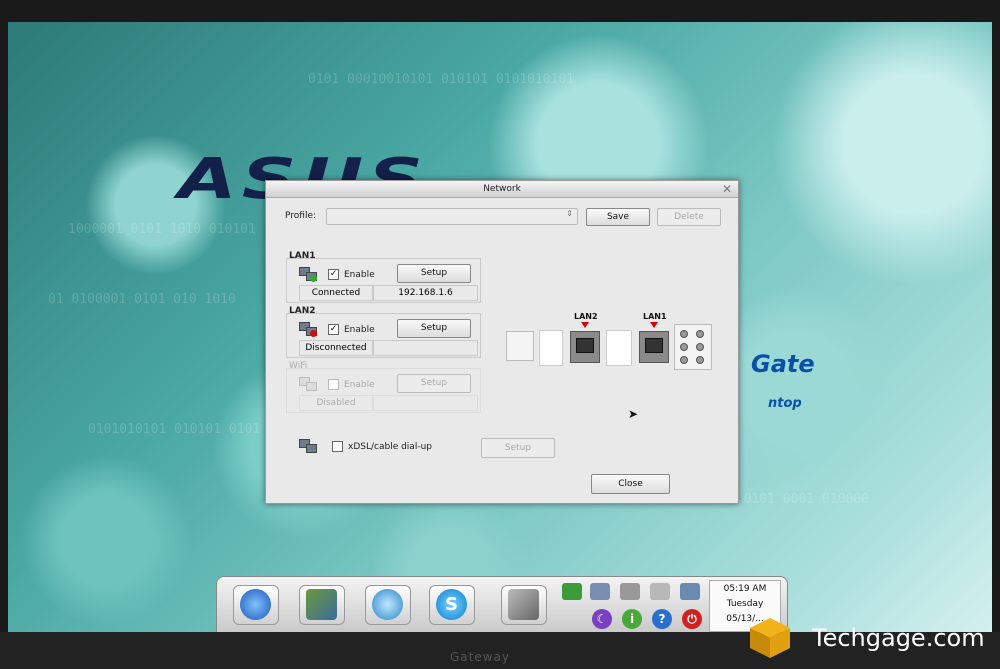 The height and width of the screenshot is (669, 1000). Describe the element at coordinates (690, 591) in the screenshot. I see `printer-icon` at that location.